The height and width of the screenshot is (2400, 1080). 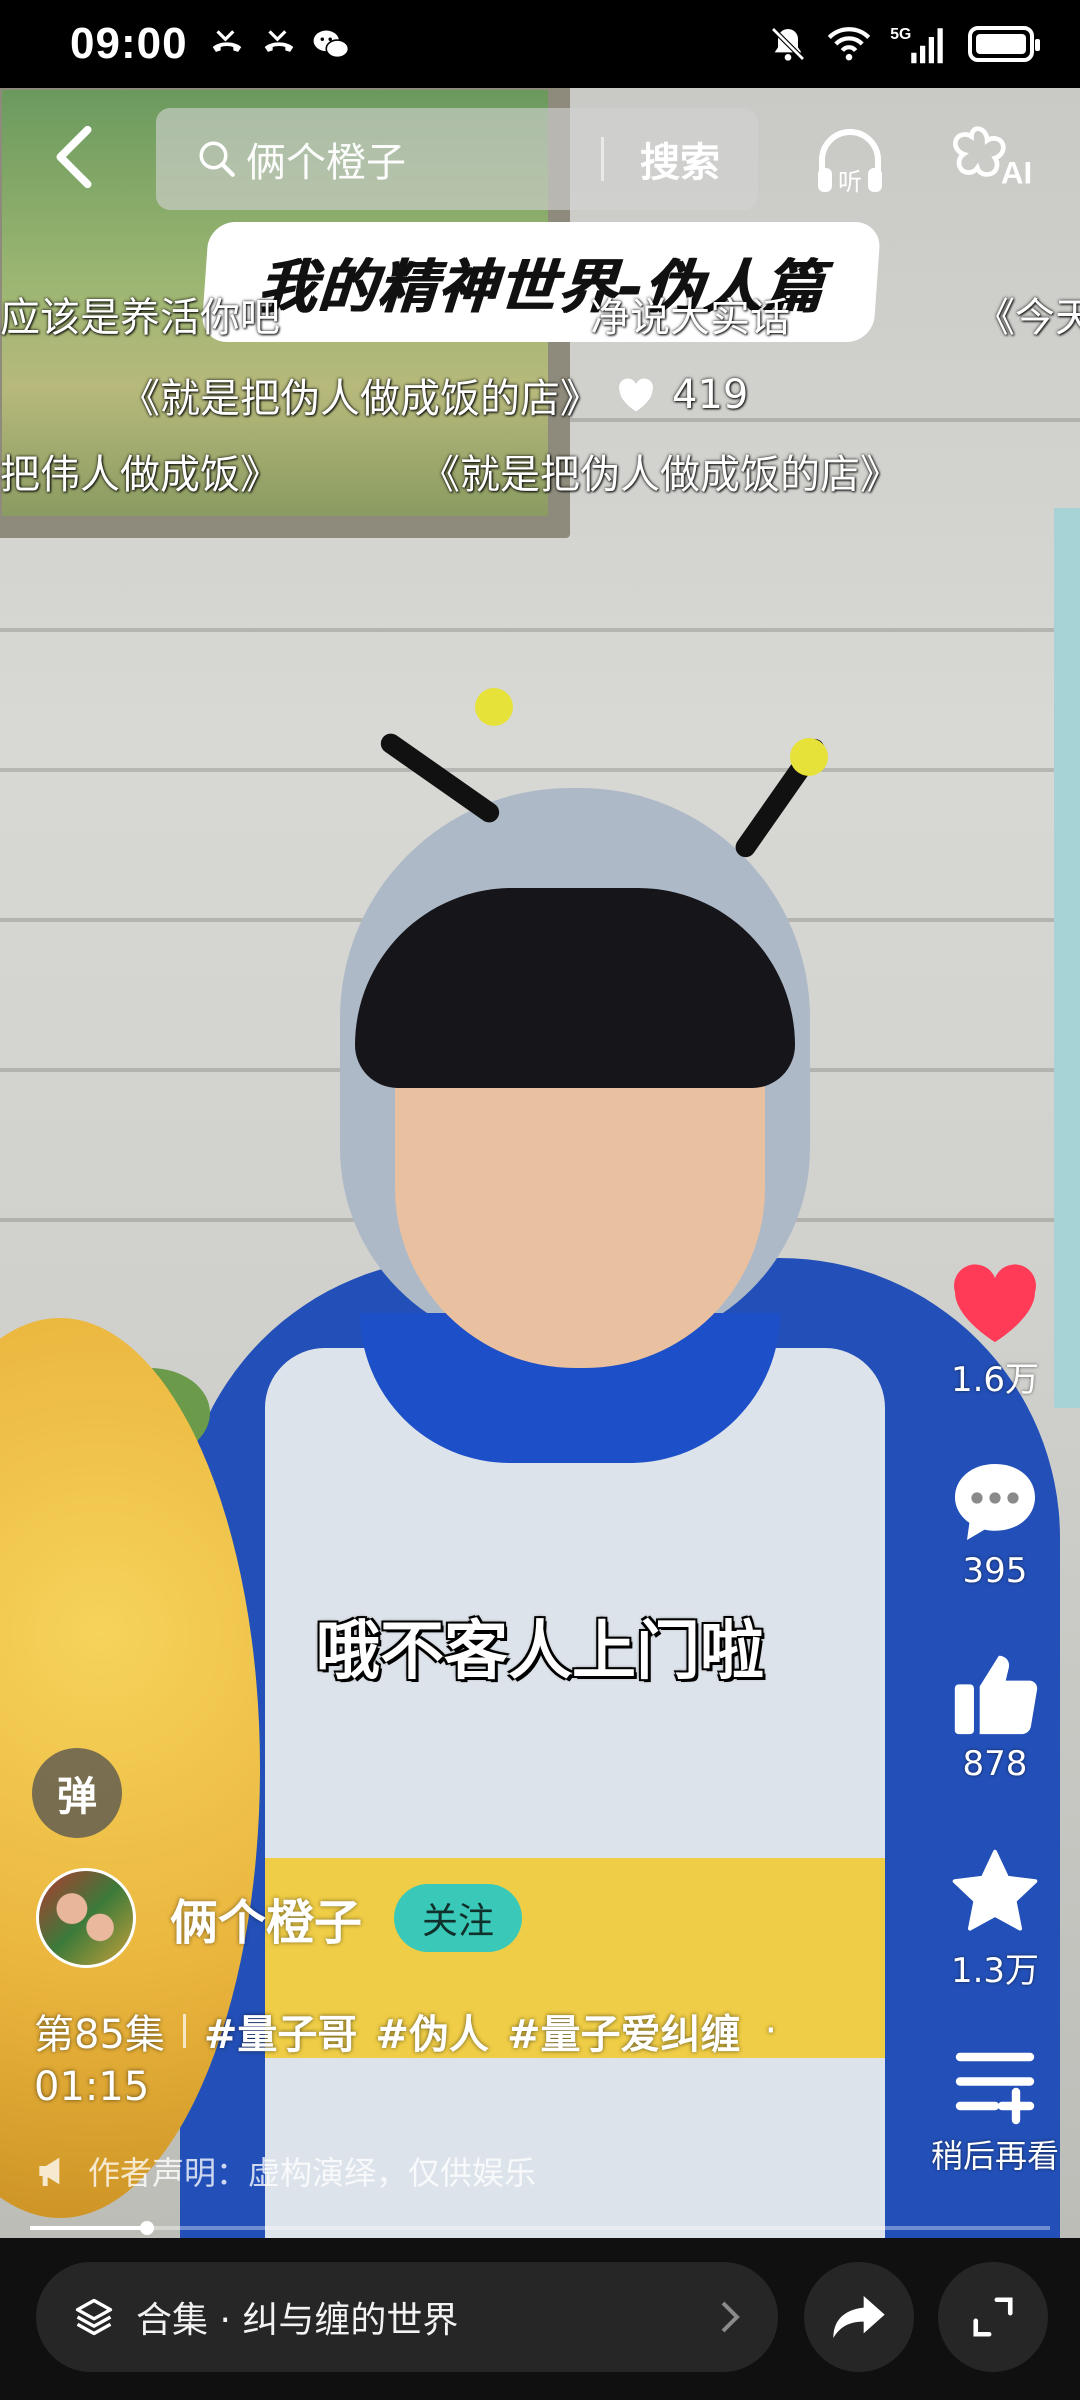 What do you see at coordinates (297, 2320) in the screenshot?
I see `collection-label: 合集 · 纠与缠的世界` at bounding box center [297, 2320].